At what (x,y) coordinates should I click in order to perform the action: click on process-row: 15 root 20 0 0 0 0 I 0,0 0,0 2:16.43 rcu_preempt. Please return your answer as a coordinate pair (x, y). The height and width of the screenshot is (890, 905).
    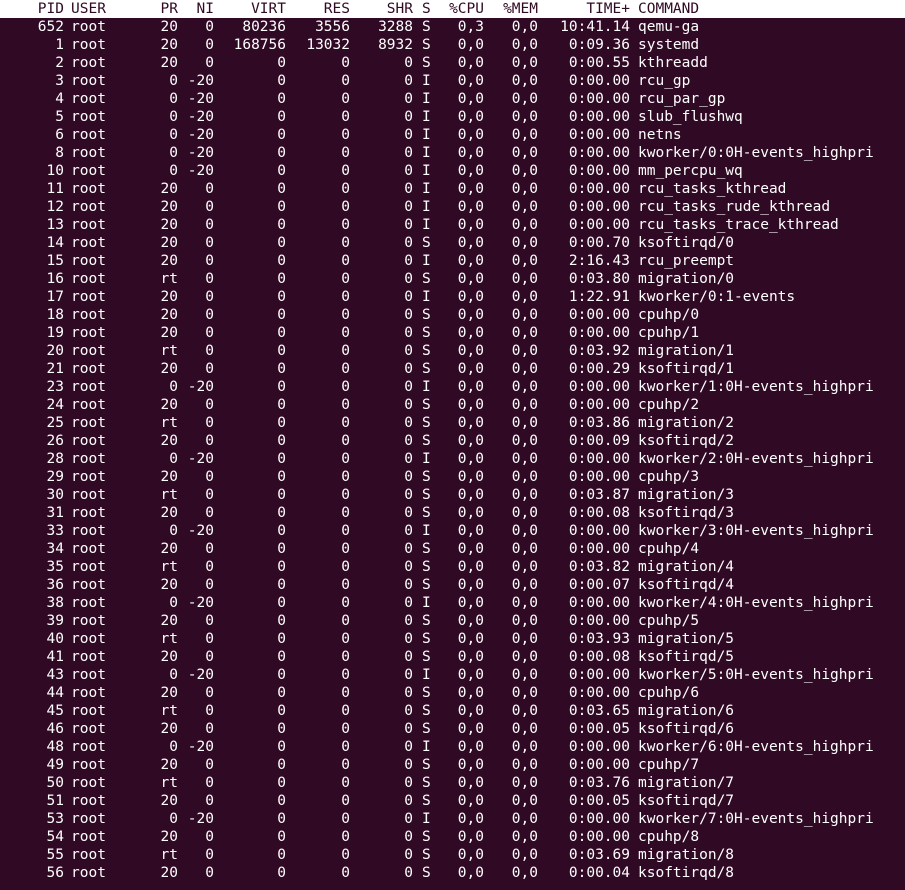
    Looking at the image, I should click on (452, 261).